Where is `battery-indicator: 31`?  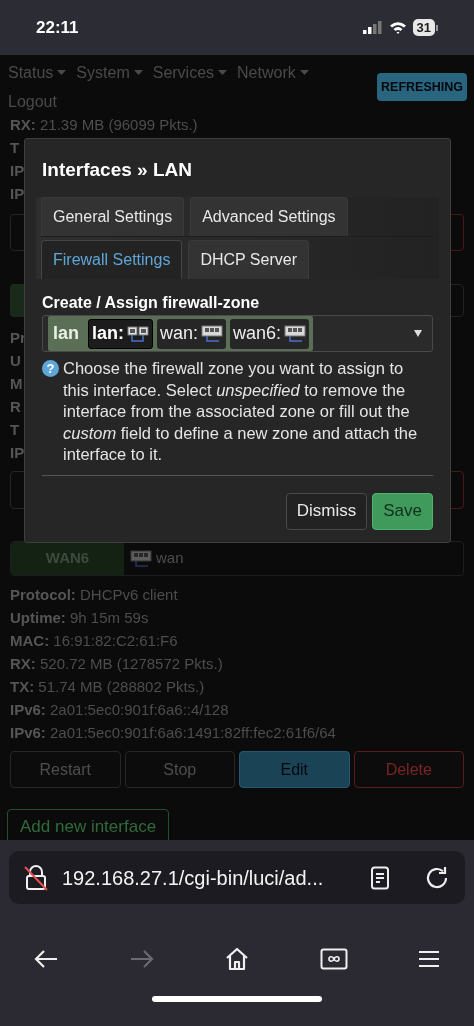 battery-indicator: 31 is located at coordinates (423, 27).